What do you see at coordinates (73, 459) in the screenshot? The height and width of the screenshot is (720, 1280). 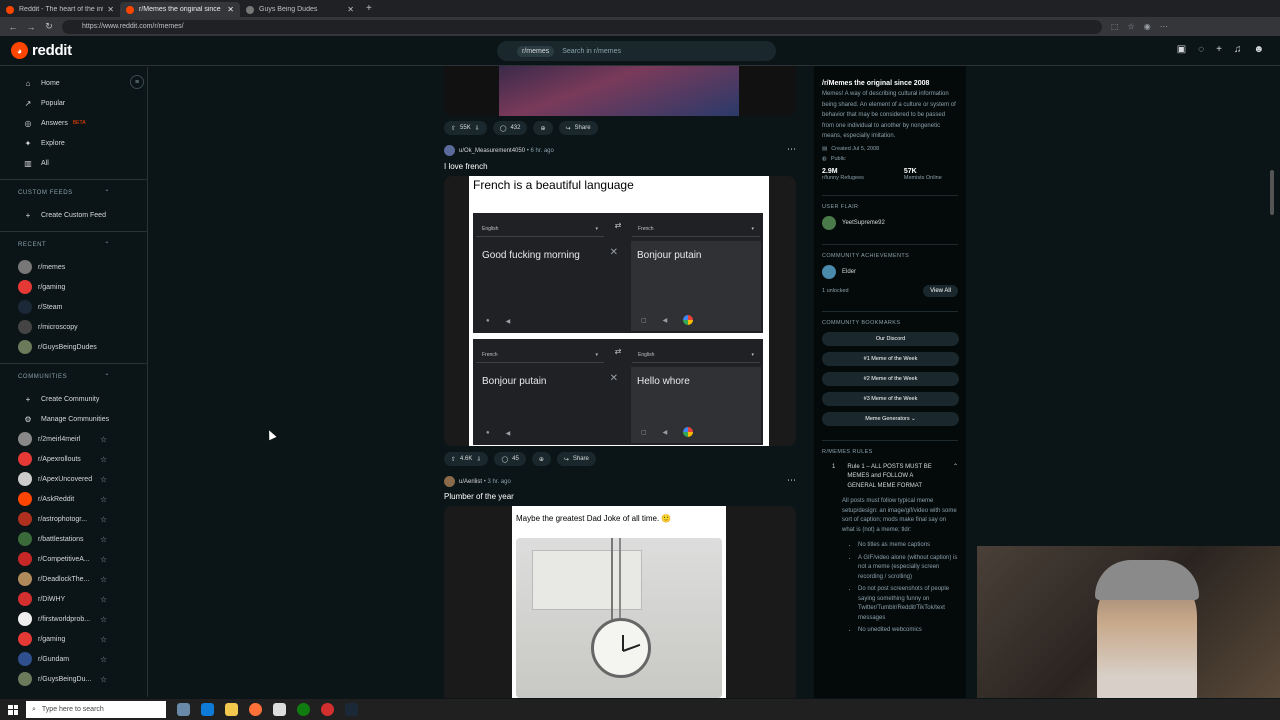 I see `sidebar-community-item: r/Apexrollouts ☆` at bounding box center [73, 459].